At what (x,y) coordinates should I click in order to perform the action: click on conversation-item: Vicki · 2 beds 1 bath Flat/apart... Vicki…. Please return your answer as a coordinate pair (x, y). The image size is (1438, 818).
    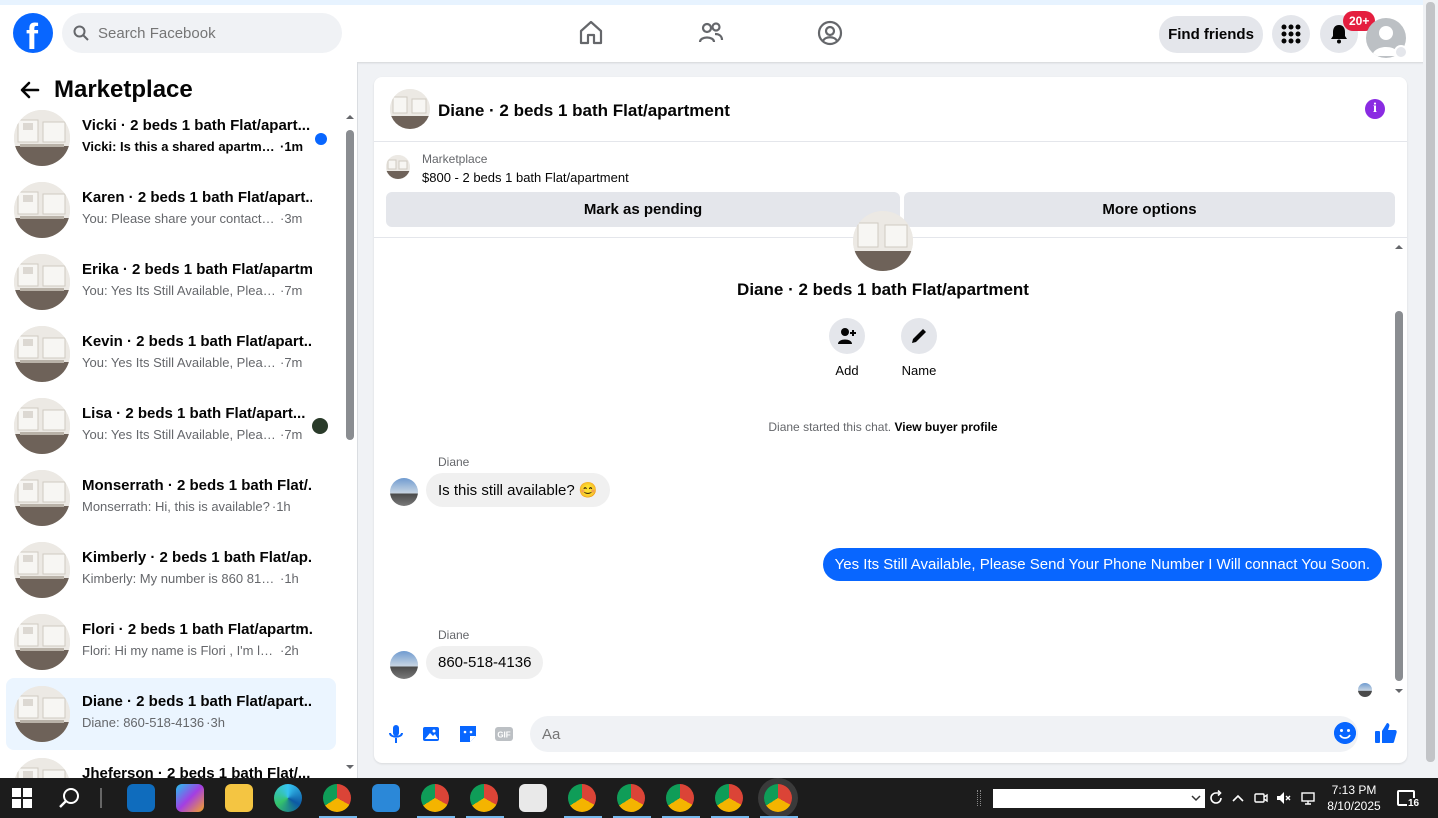
    Looking at the image, I should click on (171, 138).